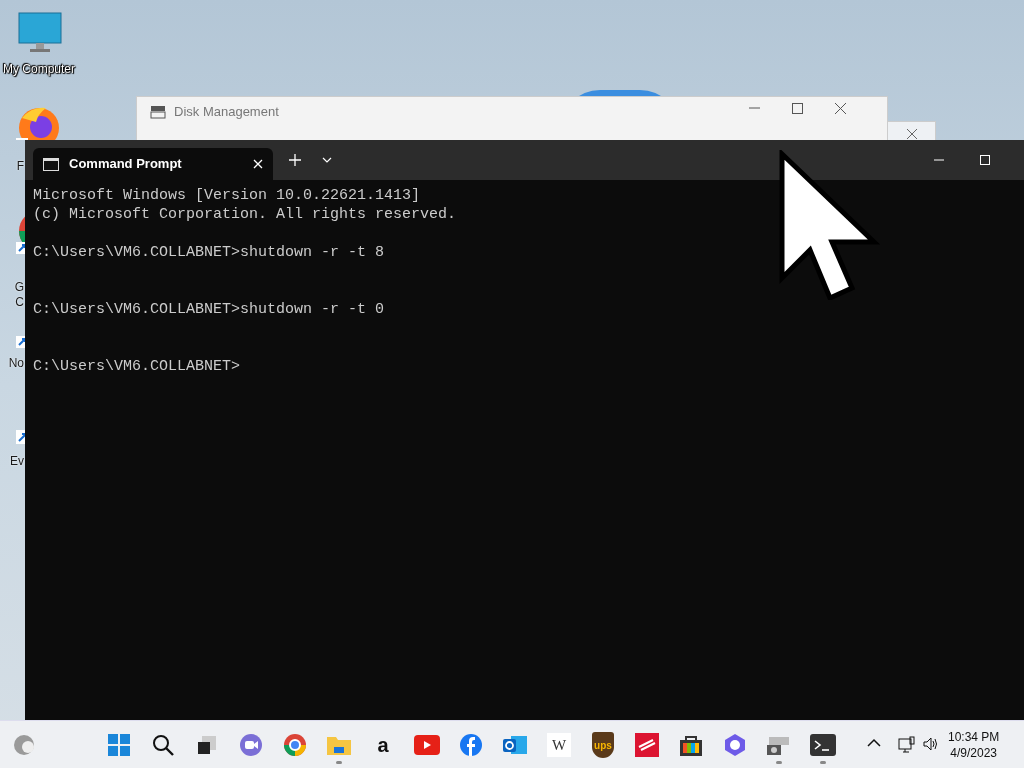 This screenshot has height=768, width=1024. Describe the element at coordinates (797, 108) in the screenshot. I see `maximize-icon` at that location.